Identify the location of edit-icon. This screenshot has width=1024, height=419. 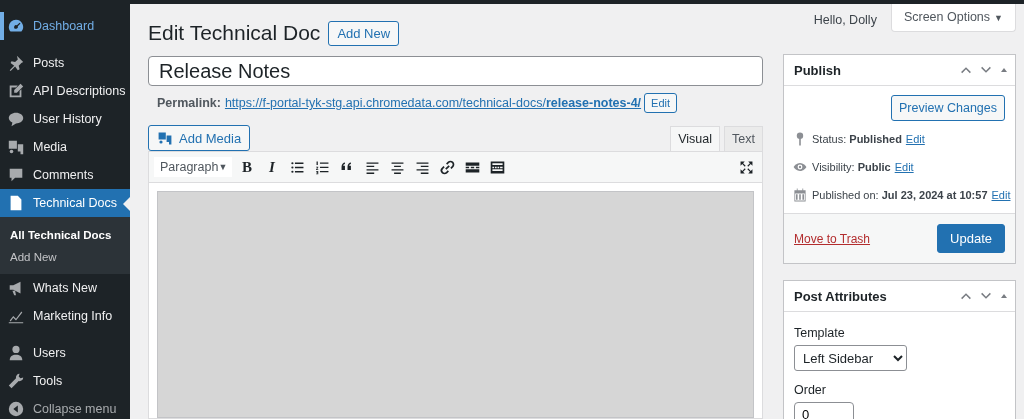
(16, 91).